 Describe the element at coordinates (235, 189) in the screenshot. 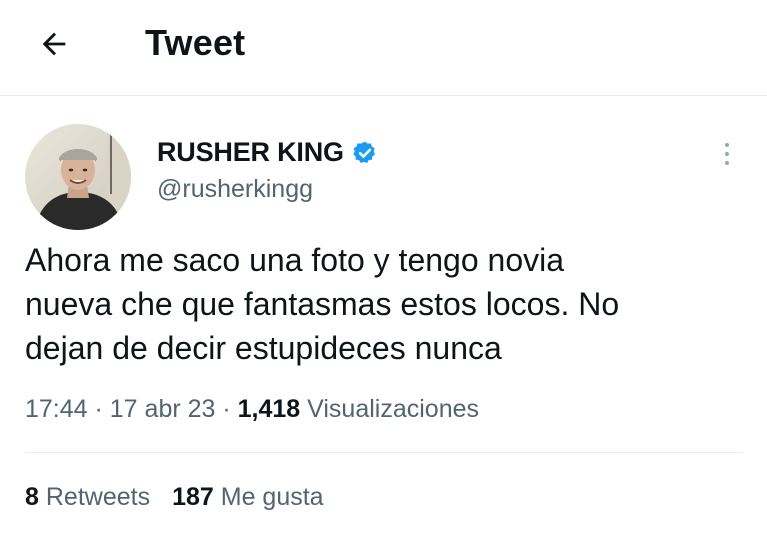

I see `author-handle: @rusherkingg` at that location.